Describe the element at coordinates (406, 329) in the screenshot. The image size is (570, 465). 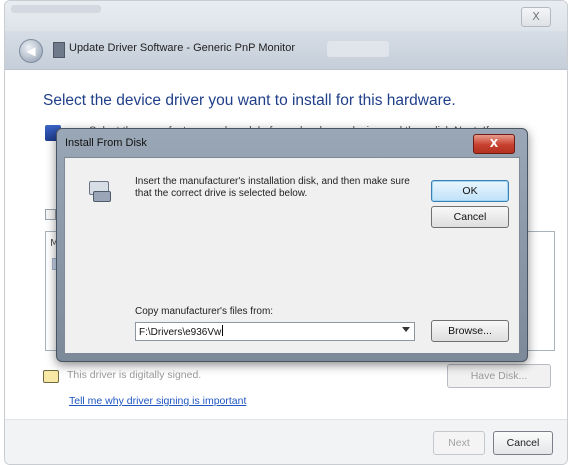
I see `chevron-down-icon` at that location.